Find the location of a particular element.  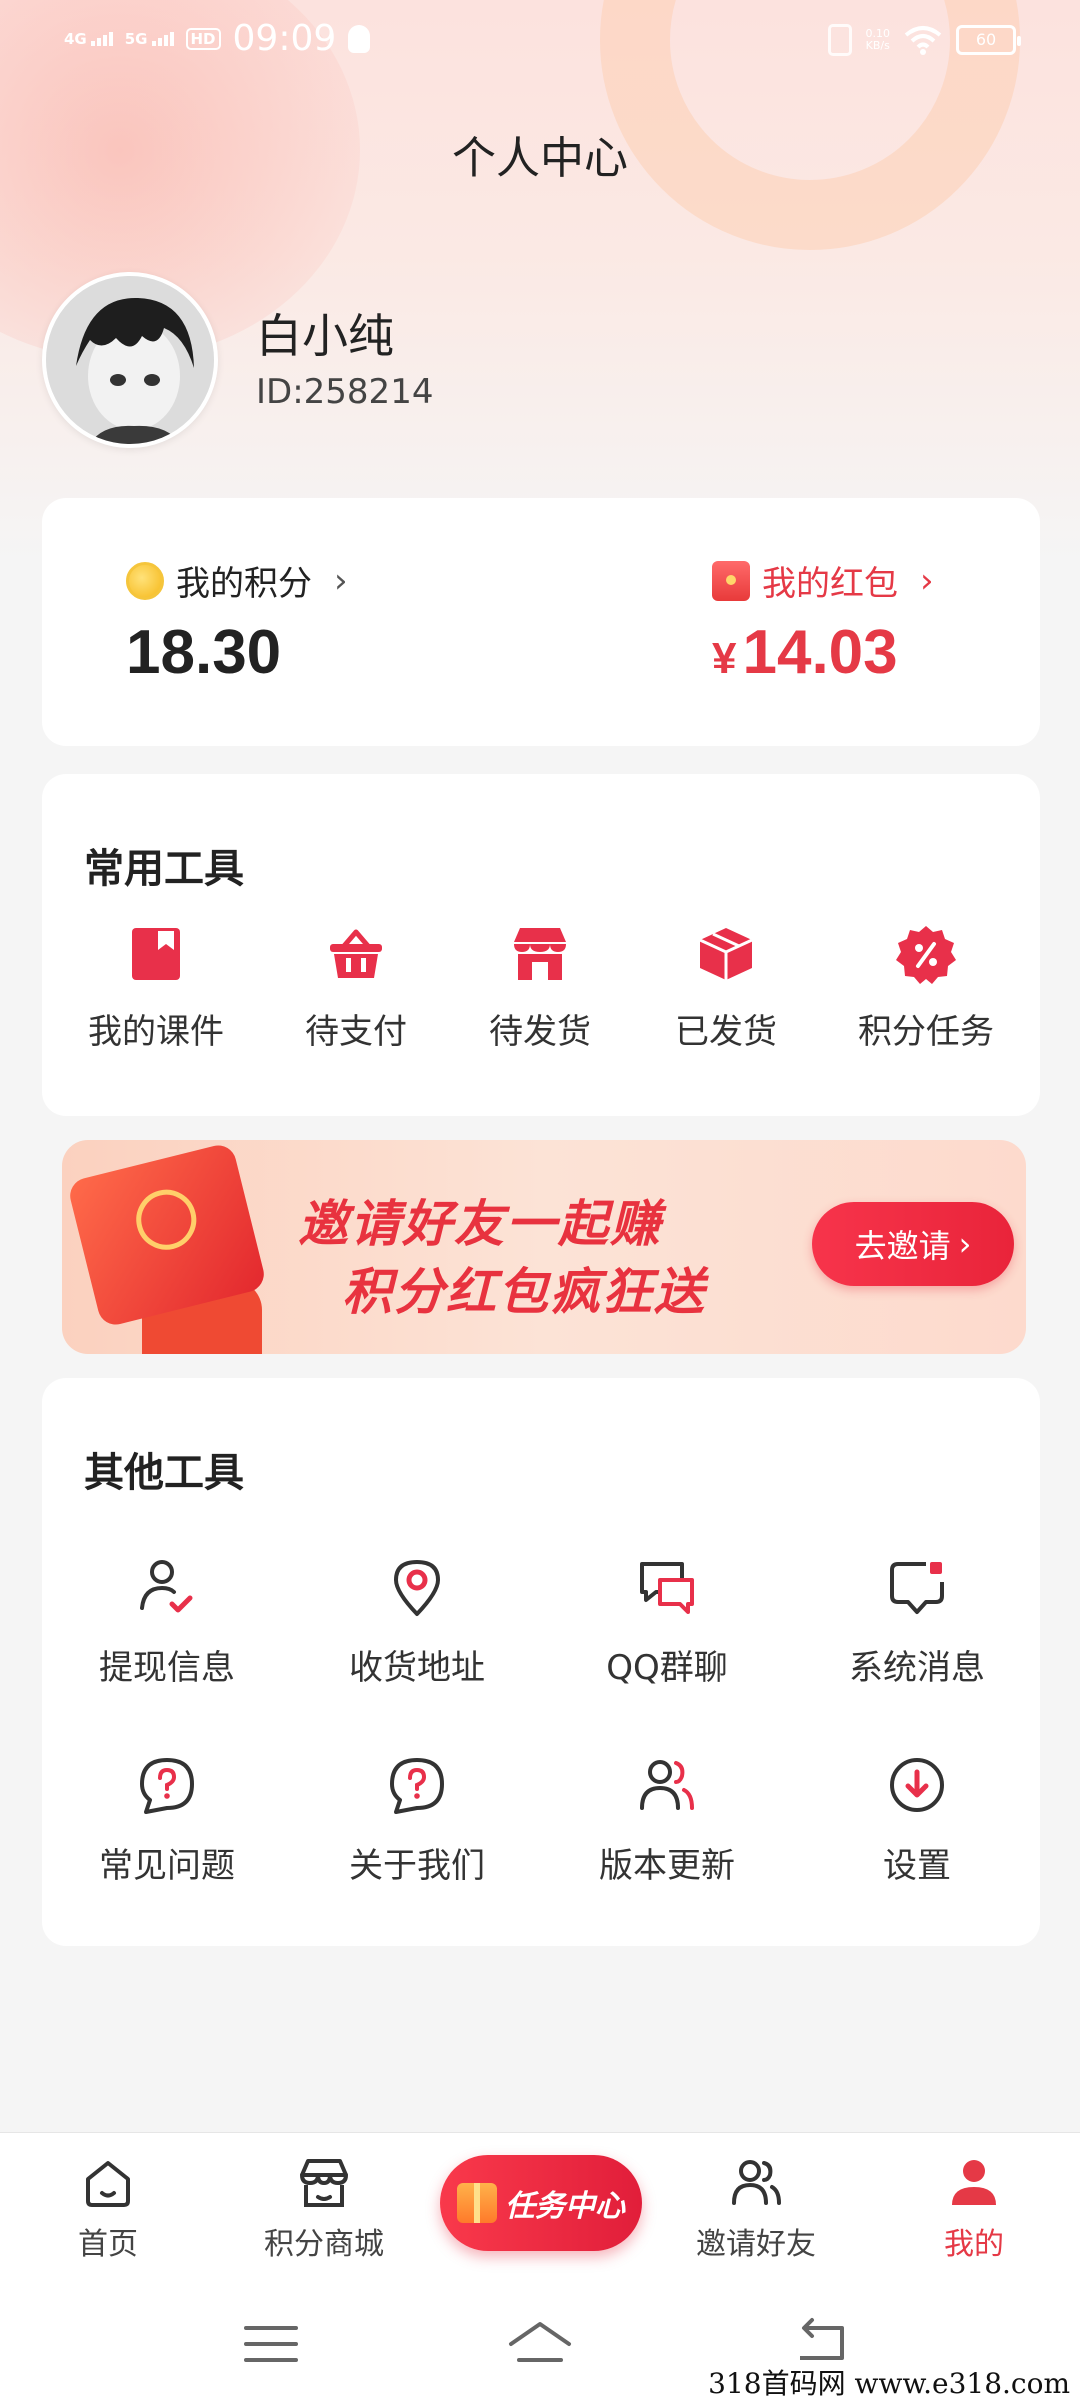

tool-label: QQ群聊 is located at coordinates (667, 1668).